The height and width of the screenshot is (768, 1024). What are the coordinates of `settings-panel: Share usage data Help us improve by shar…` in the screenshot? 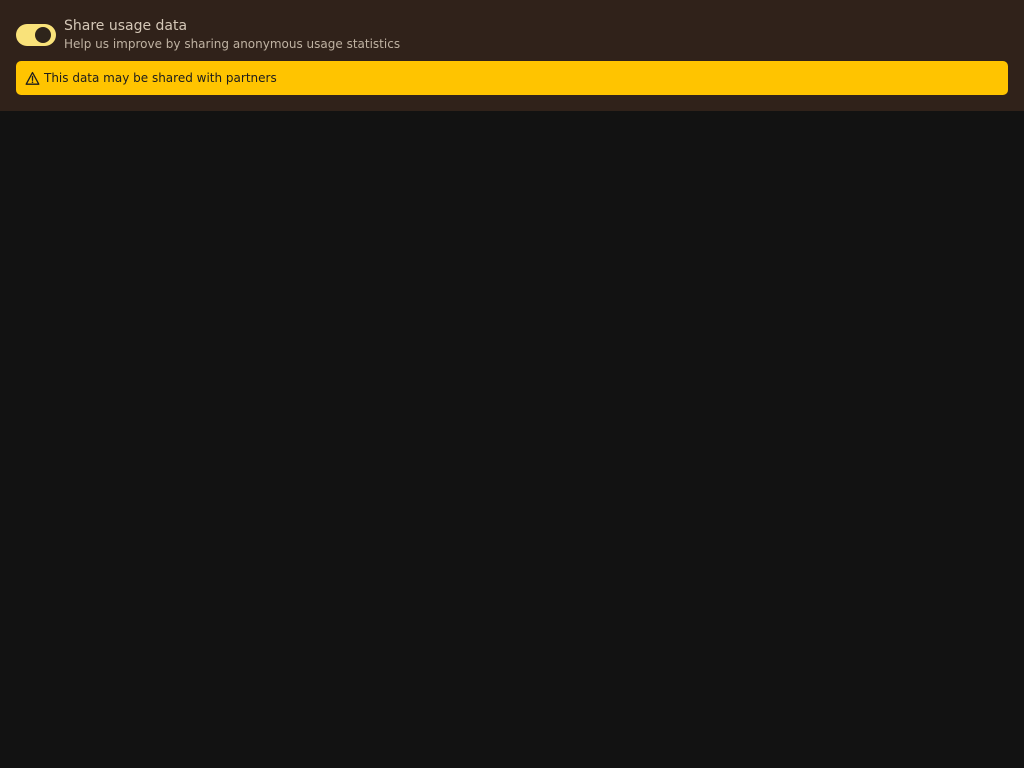 It's located at (512, 55).